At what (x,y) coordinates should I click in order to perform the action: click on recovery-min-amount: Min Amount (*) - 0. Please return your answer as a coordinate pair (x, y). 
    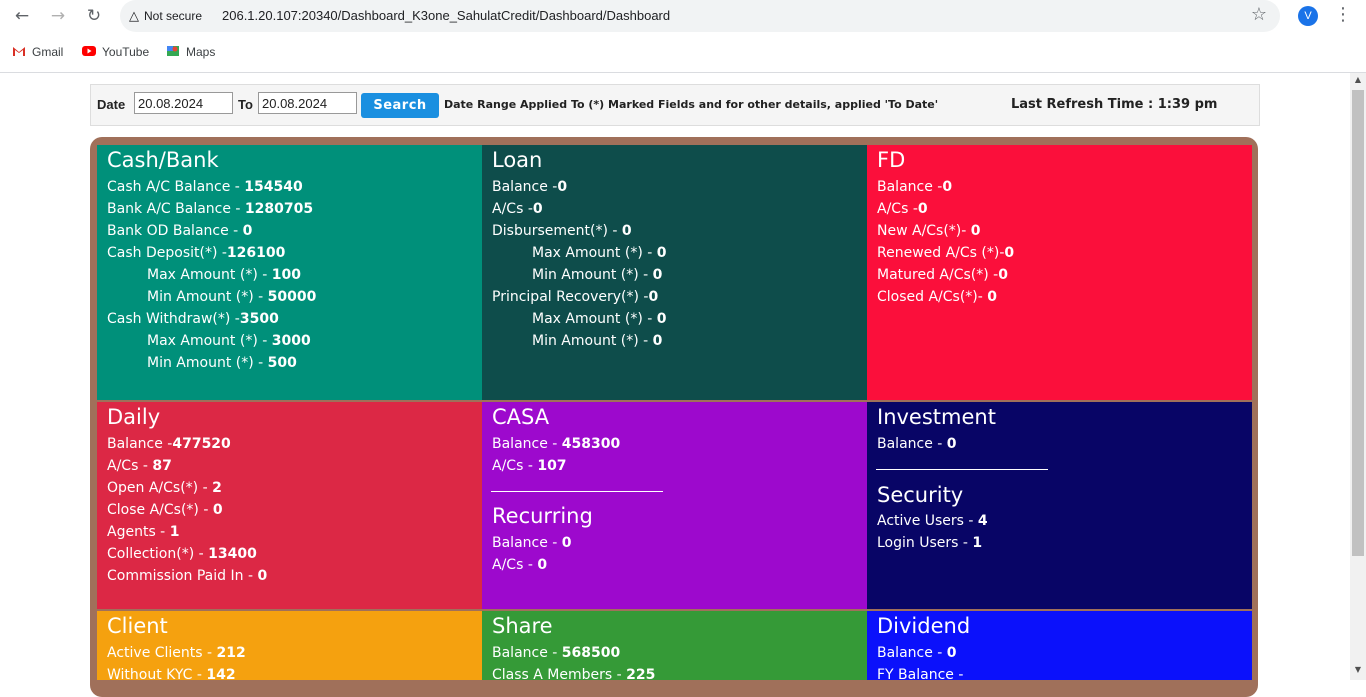
    Looking at the image, I should click on (597, 341).